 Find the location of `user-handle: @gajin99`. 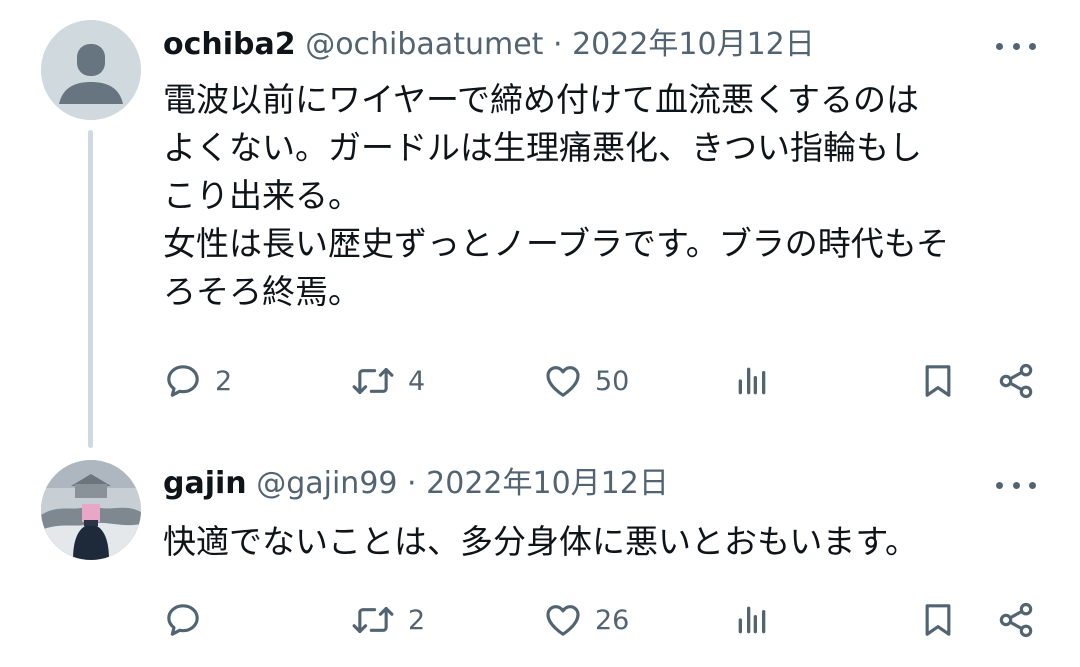

user-handle: @gajin99 is located at coordinates (326, 483).